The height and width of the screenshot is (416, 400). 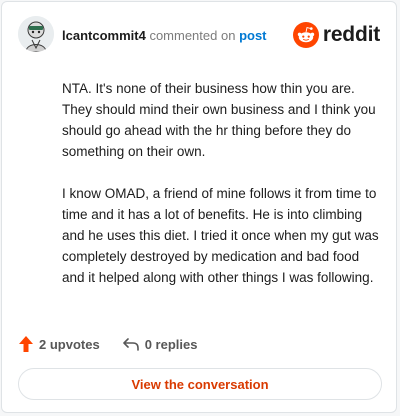 What do you see at coordinates (351, 34) in the screenshot?
I see `reddit-wordmark: reddit` at bounding box center [351, 34].